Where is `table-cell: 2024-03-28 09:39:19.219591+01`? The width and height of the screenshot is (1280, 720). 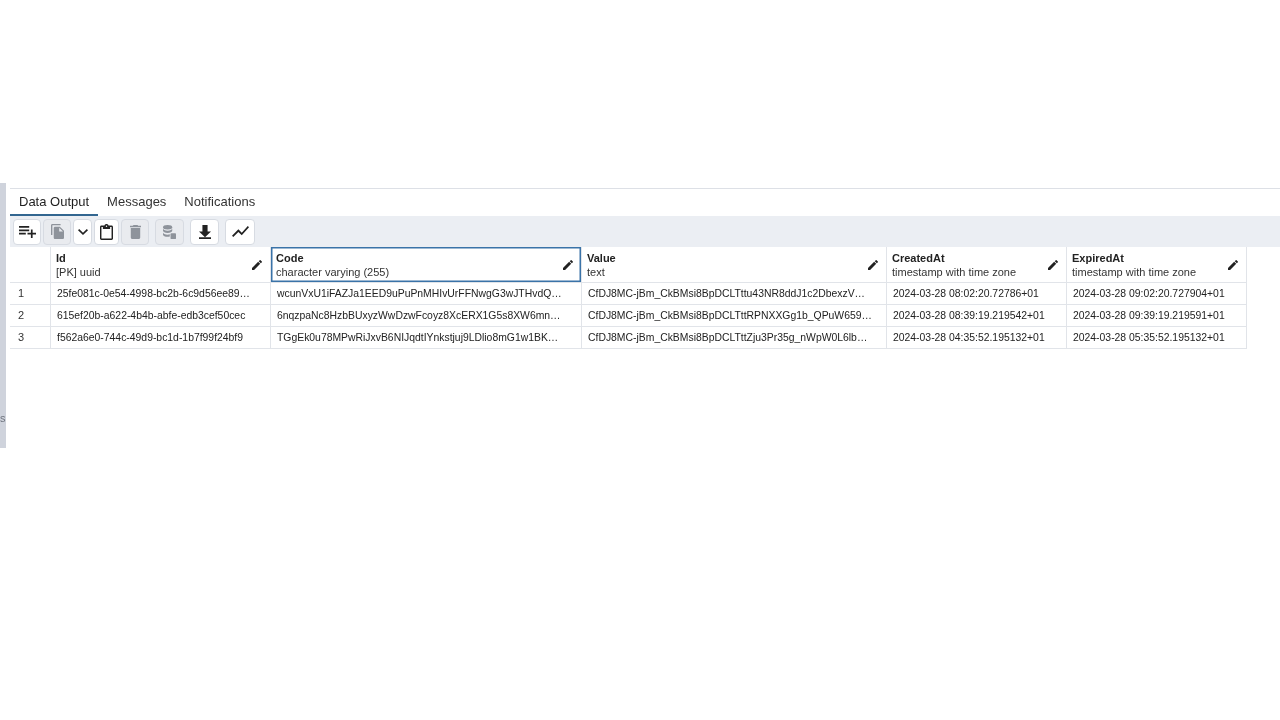
table-cell: 2024-03-28 09:39:19.219591+01 is located at coordinates (1157, 316).